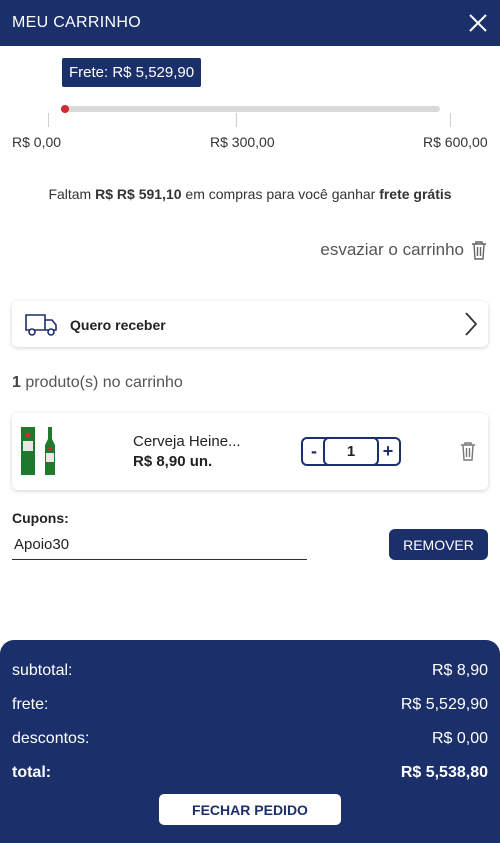  What do you see at coordinates (250, 705) in the screenshot?
I see `freight-row: frete: R$ 5,529,90` at bounding box center [250, 705].